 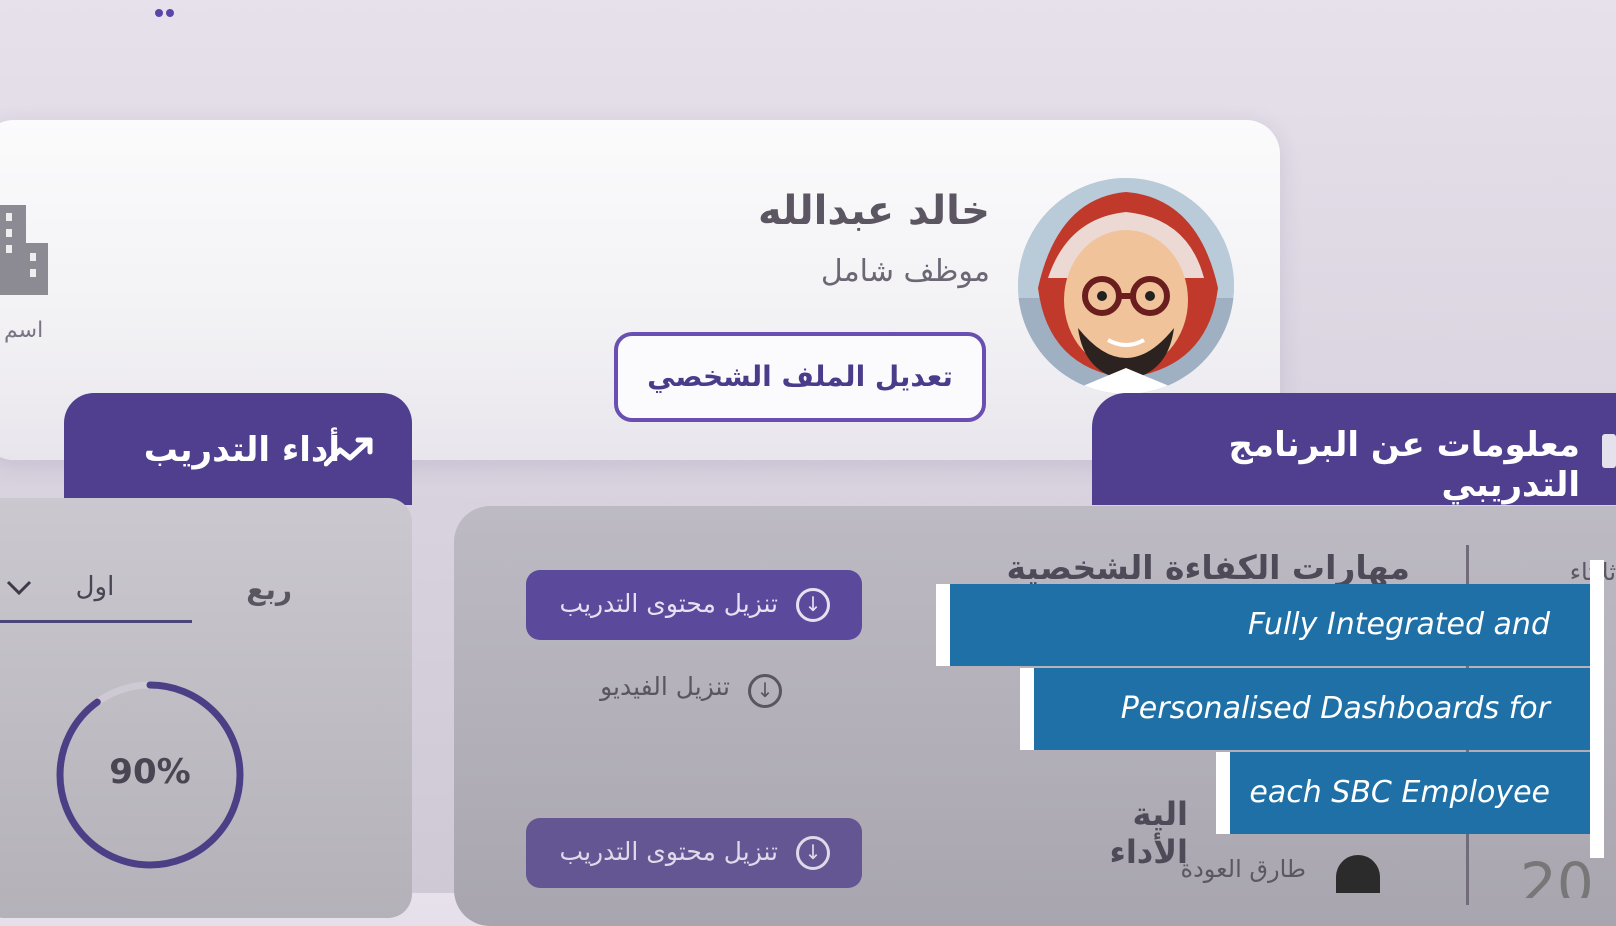 What do you see at coordinates (1312, 709) in the screenshot?
I see `caption-line-2: Personalised Dashboards for` at bounding box center [1312, 709].